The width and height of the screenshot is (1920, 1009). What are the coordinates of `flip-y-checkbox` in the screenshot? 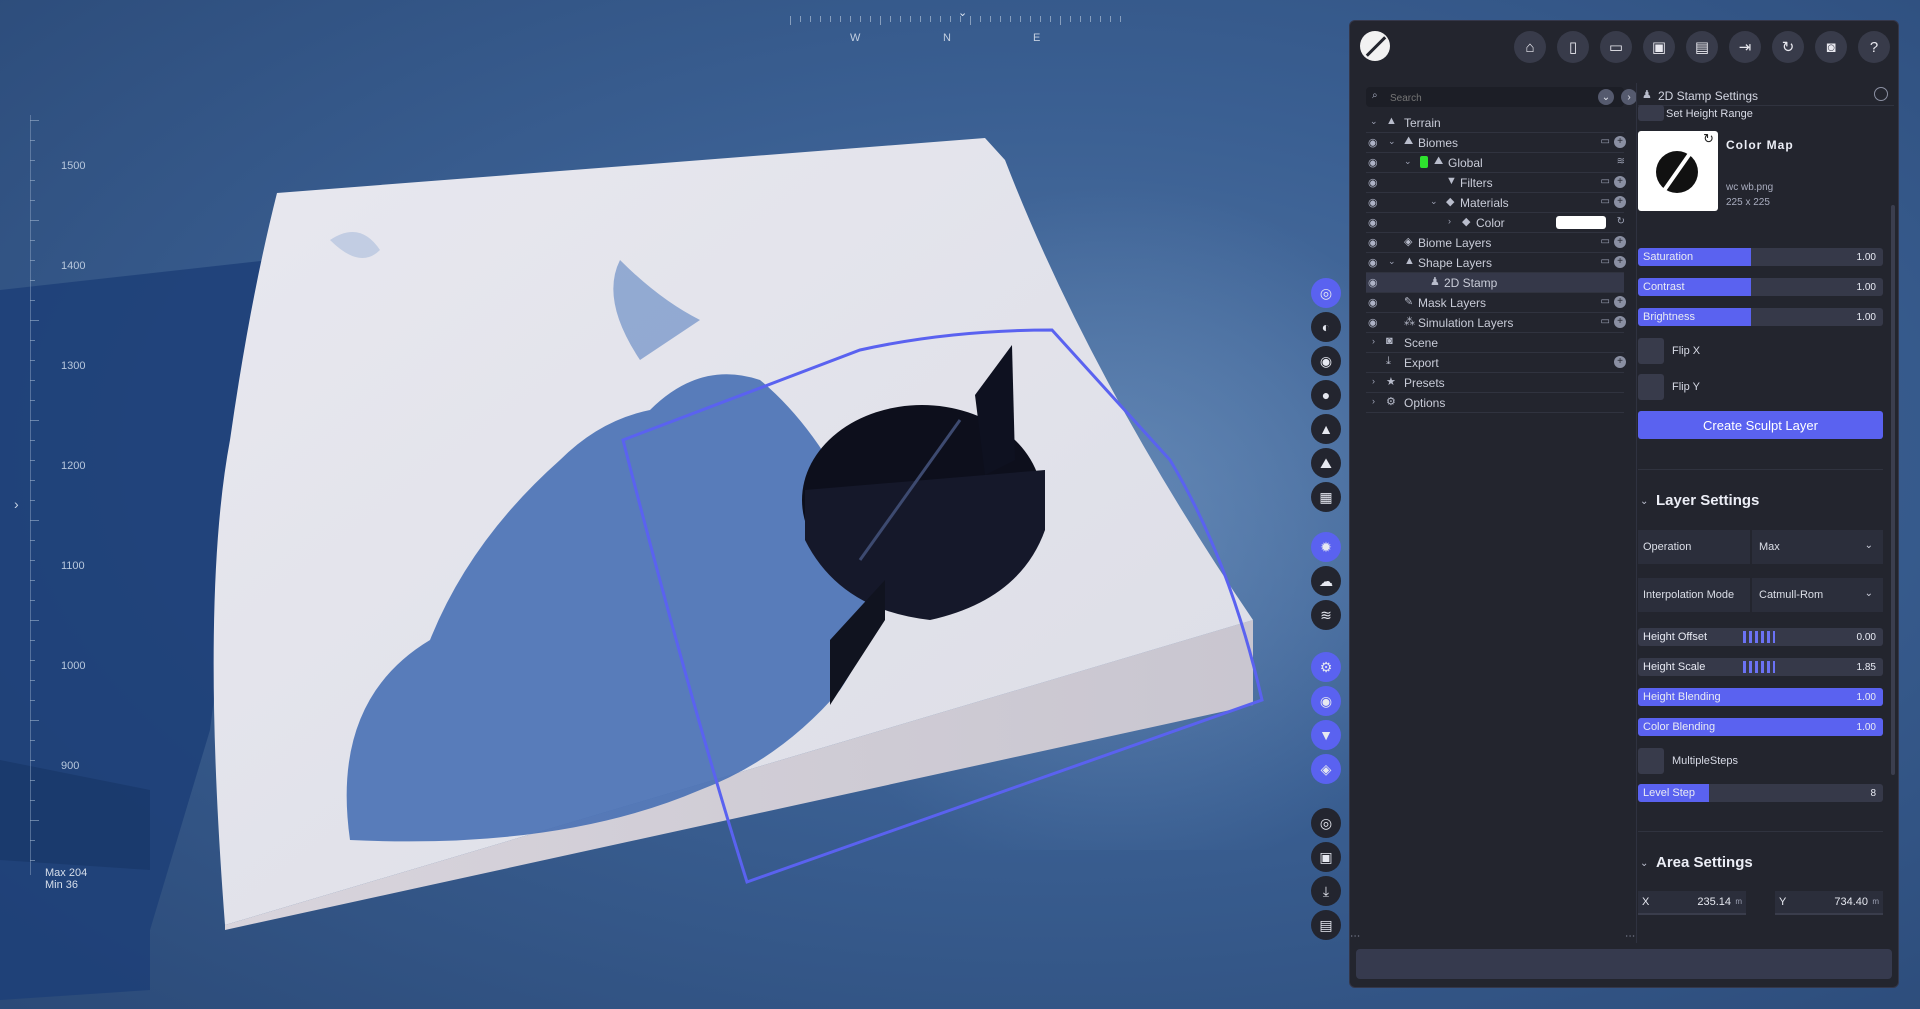 It's located at (1651, 387).